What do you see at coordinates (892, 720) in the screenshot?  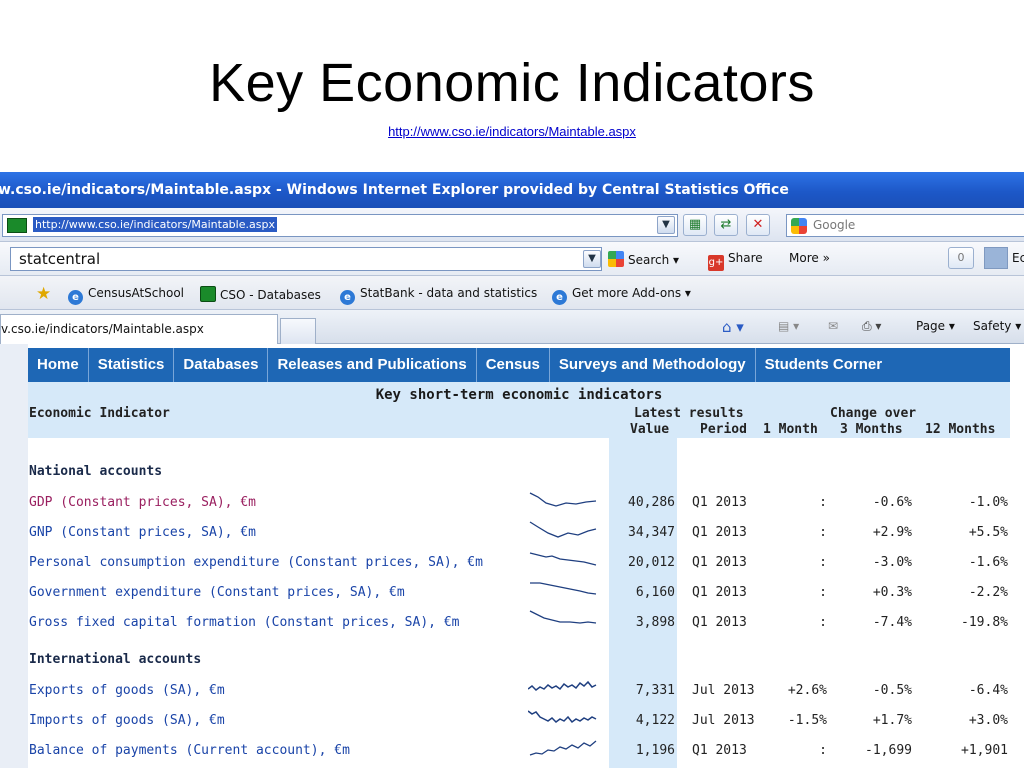 I see `change-3m-cell: +1.7%` at bounding box center [892, 720].